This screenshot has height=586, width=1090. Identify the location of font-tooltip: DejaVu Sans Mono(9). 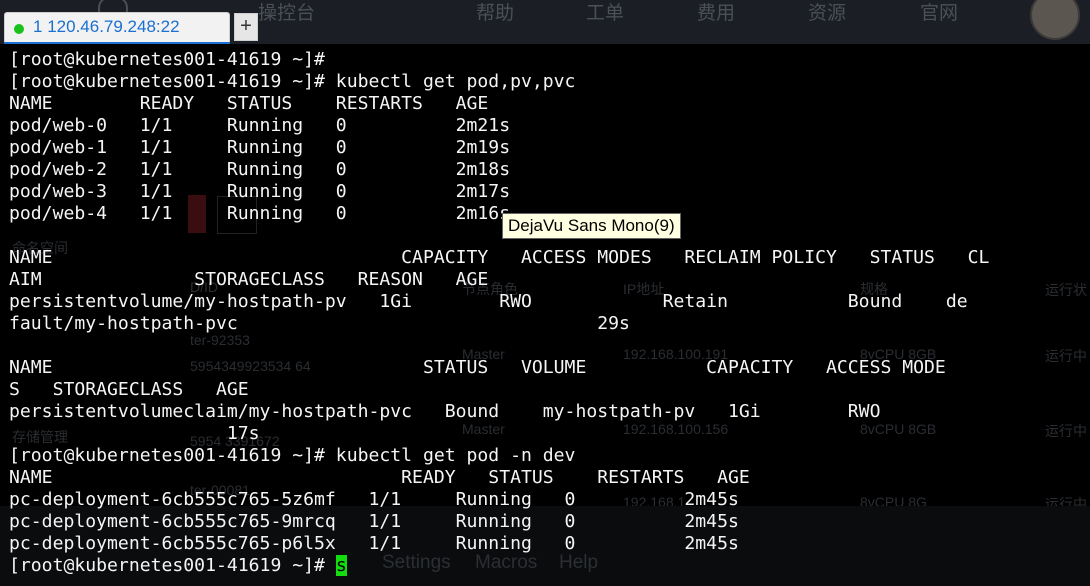
(591, 226).